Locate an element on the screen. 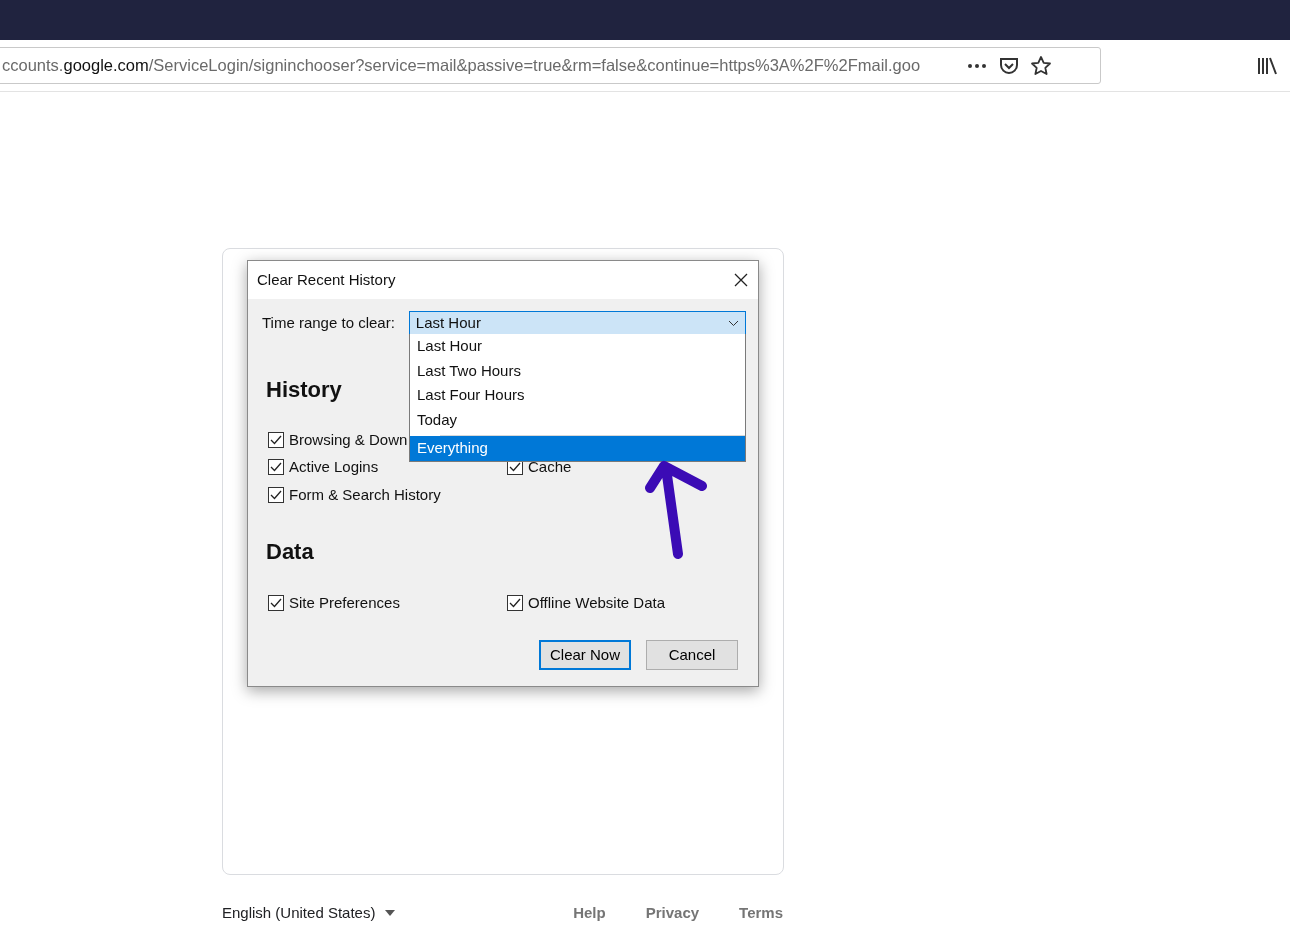  dialog-button: Clear Now is located at coordinates (585, 655).